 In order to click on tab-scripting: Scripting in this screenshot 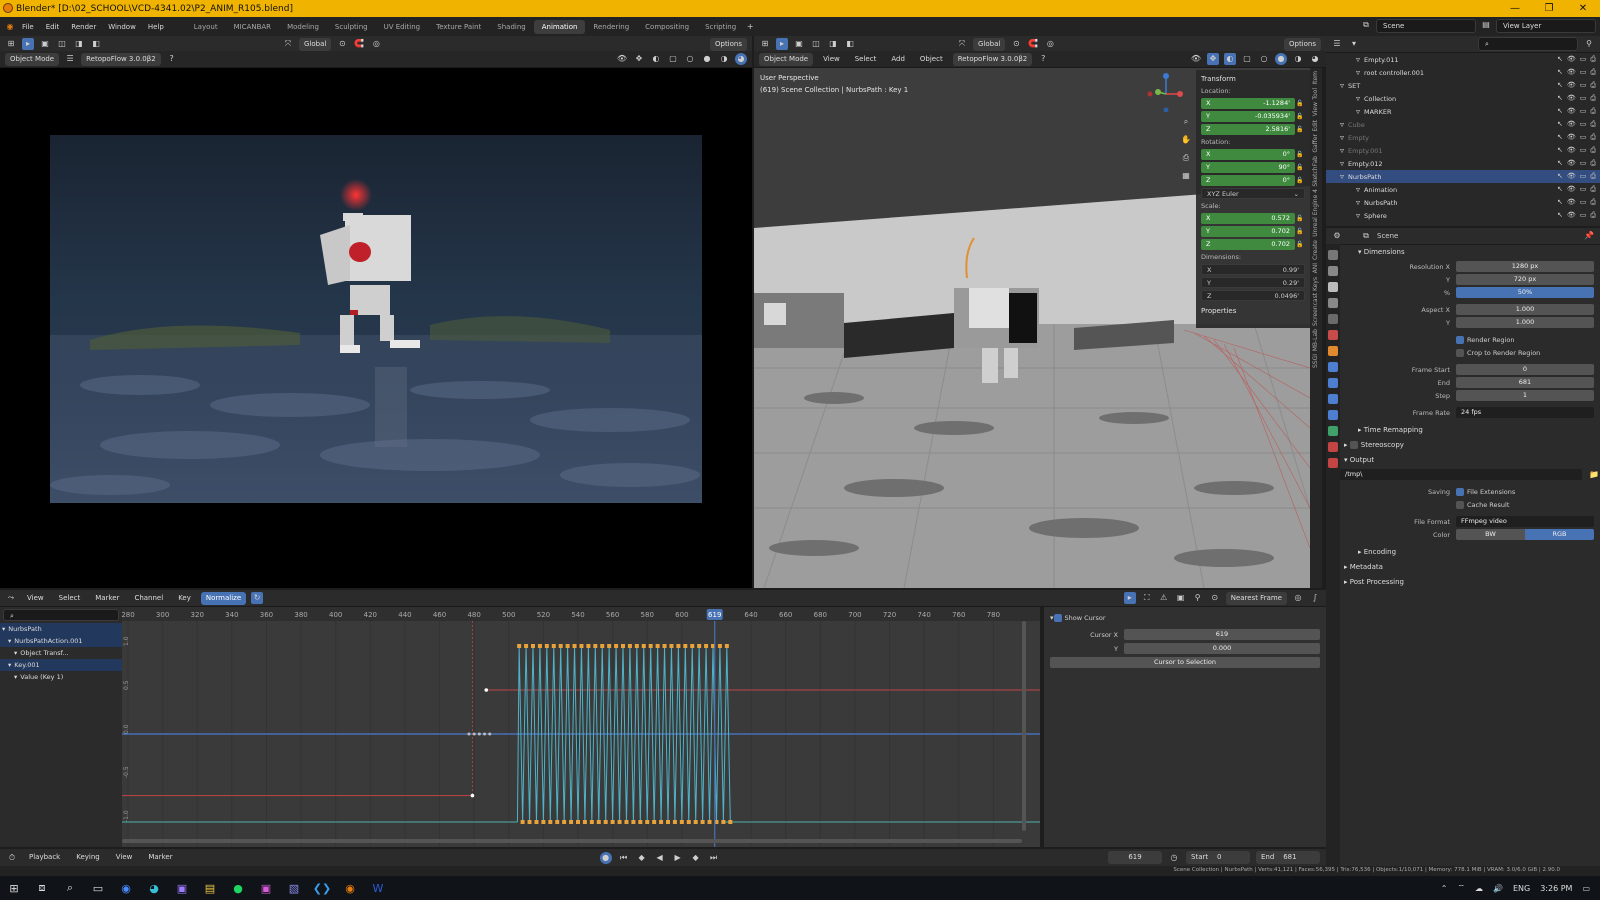, I will do `click(720, 27)`.